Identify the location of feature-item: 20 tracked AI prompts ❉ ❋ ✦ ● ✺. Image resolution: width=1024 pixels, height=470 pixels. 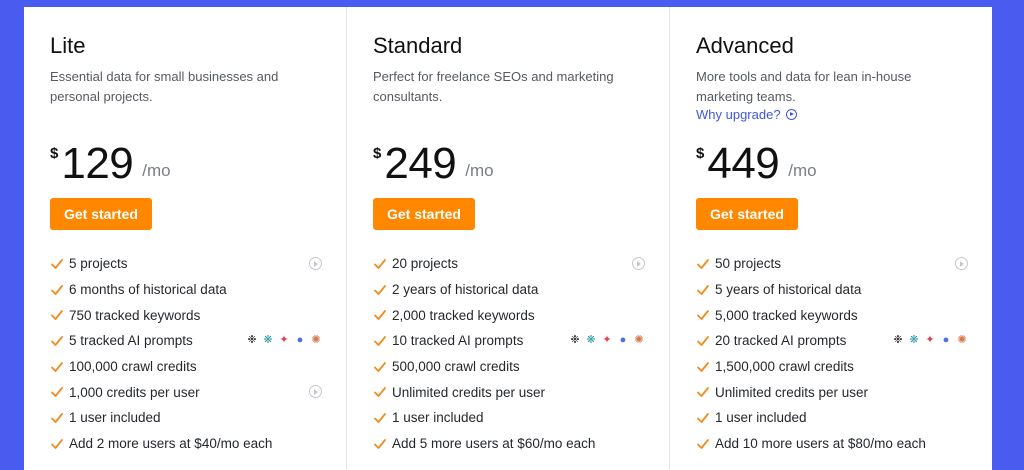
(832, 341).